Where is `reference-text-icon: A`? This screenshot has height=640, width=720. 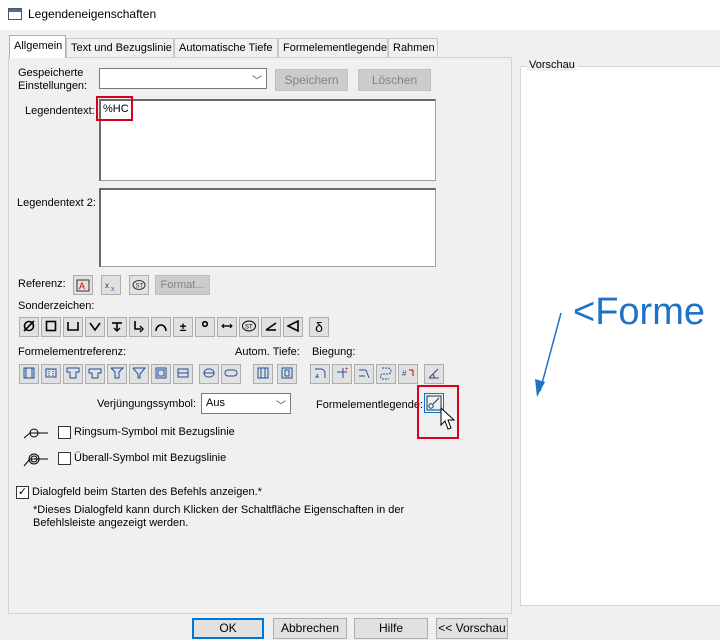
reference-text-icon: A is located at coordinates (83, 285).